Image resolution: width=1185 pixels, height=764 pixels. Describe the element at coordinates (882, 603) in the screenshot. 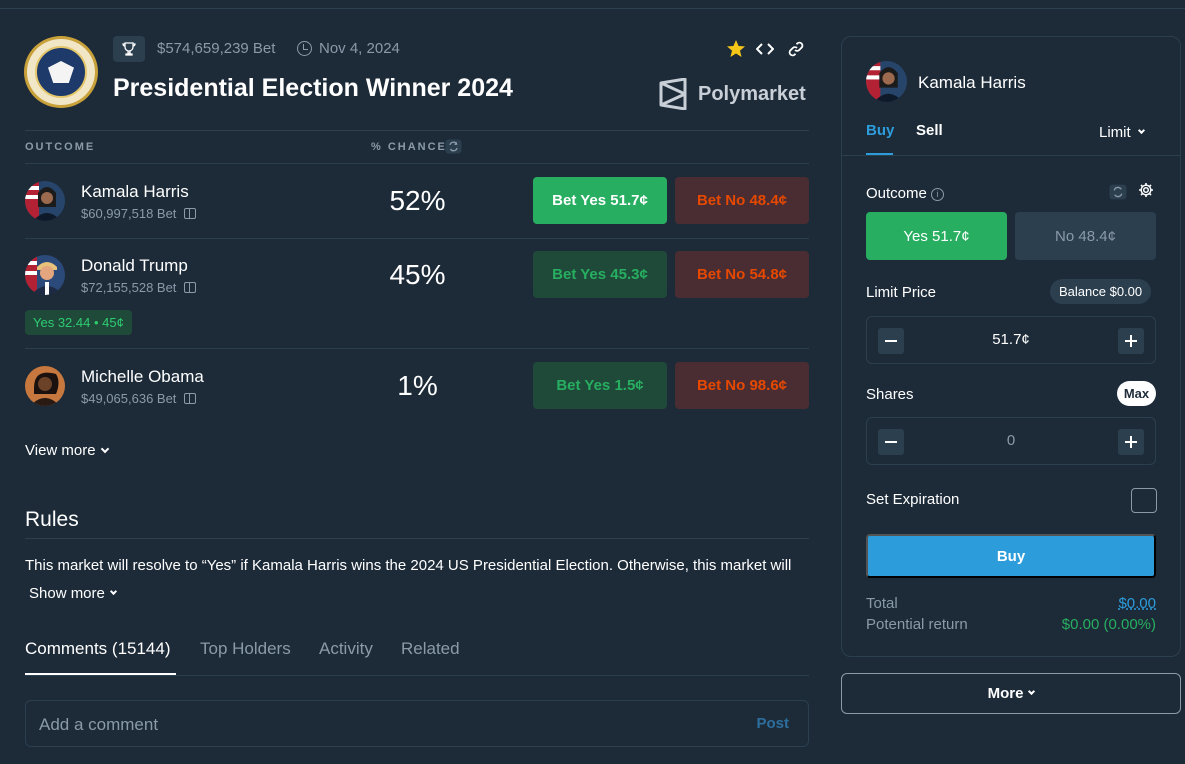

I see `total-label: Total` at that location.